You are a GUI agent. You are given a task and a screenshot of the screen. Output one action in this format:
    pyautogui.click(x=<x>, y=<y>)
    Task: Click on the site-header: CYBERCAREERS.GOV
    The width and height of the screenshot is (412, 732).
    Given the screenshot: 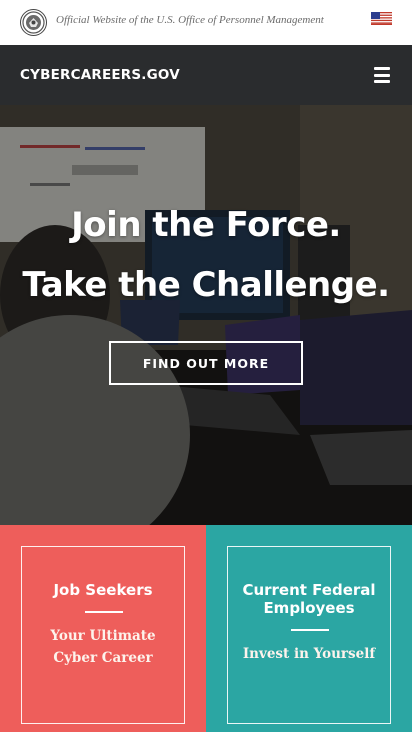 What is the action you would take?
    pyautogui.click(x=206, y=75)
    